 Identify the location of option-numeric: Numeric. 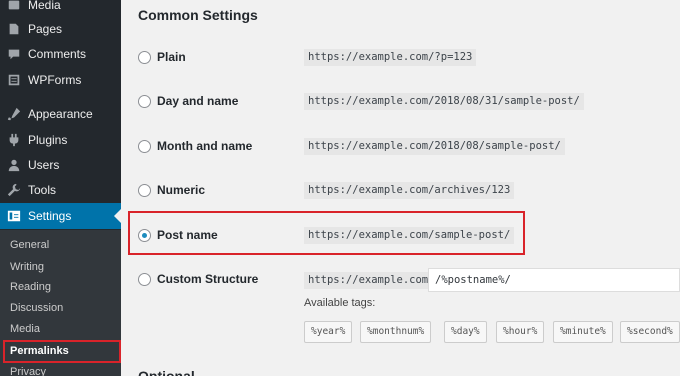
(222, 190).